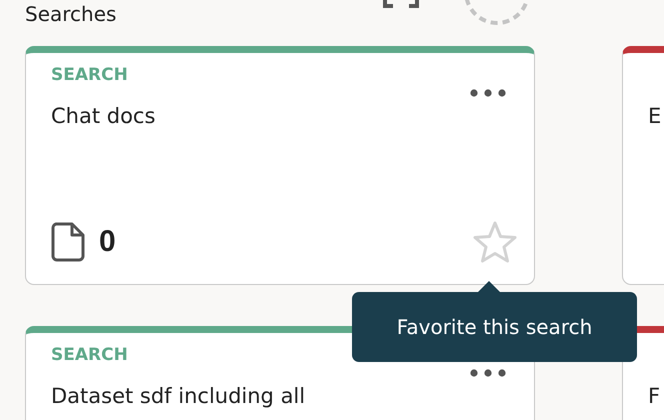 The height and width of the screenshot is (420, 664). I want to click on card-title: E, so click(655, 116).